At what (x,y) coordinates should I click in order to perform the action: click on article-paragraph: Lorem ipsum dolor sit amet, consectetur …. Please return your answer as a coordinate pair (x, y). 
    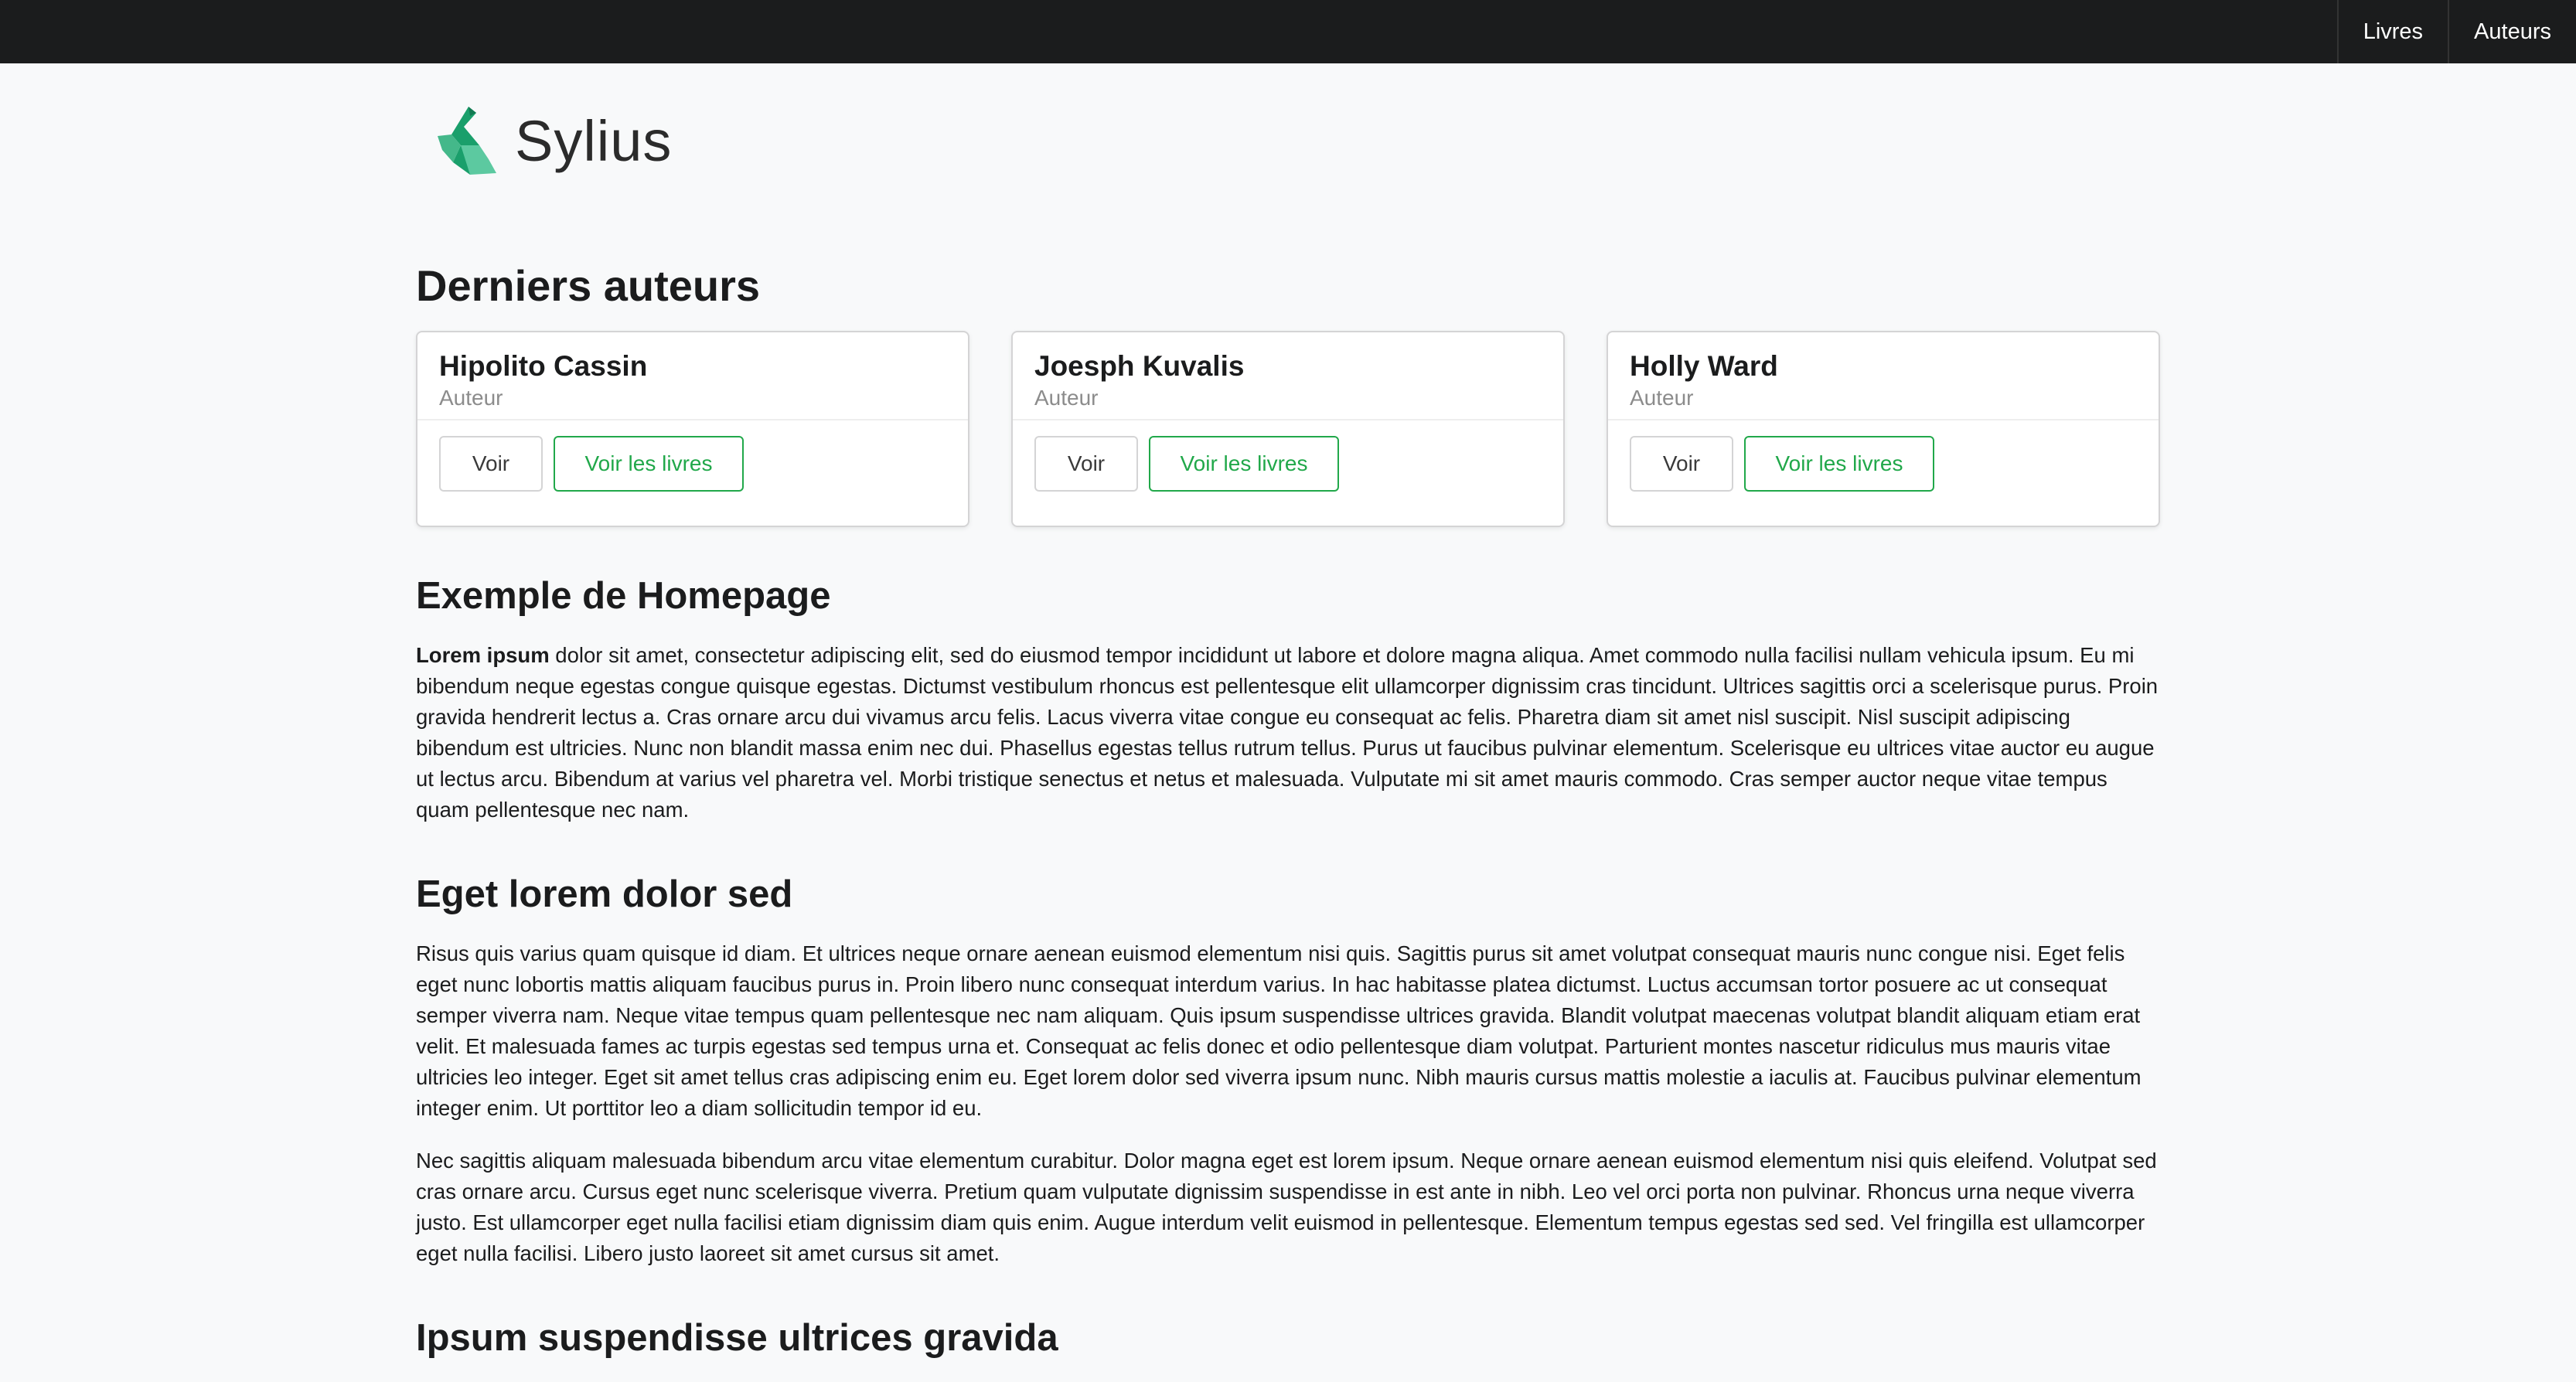
    Looking at the image, I should click on (1288, 732).